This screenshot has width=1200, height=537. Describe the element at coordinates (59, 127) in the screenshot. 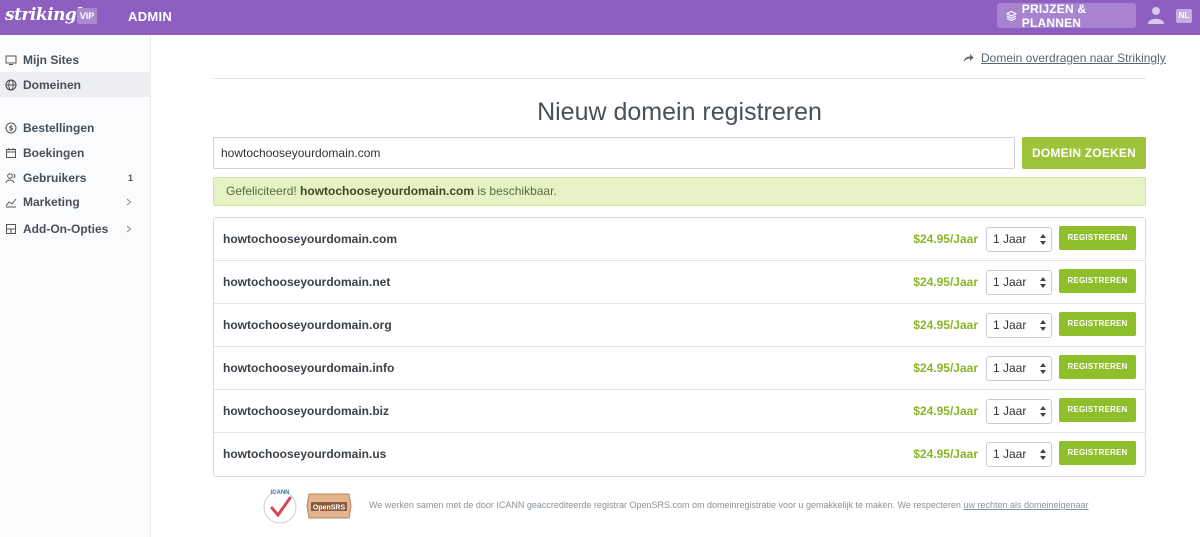

I see `sidebar-item-label: Bestellingen` at that location.